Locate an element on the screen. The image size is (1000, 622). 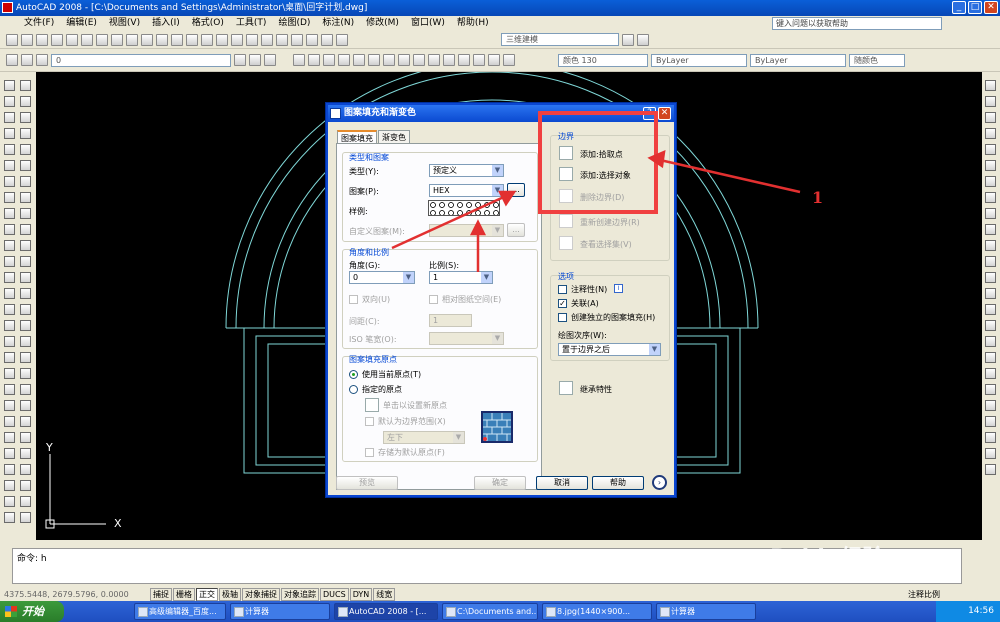
command-text: 命令: h is located at coordinates (32, 559).